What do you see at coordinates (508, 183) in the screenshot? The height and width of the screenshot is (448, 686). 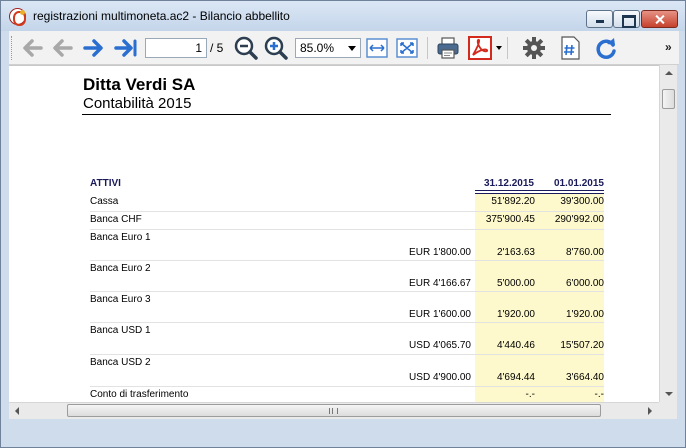 I see `column-header-2015-end: 31.12.2015` at bounding box center [508, 183].